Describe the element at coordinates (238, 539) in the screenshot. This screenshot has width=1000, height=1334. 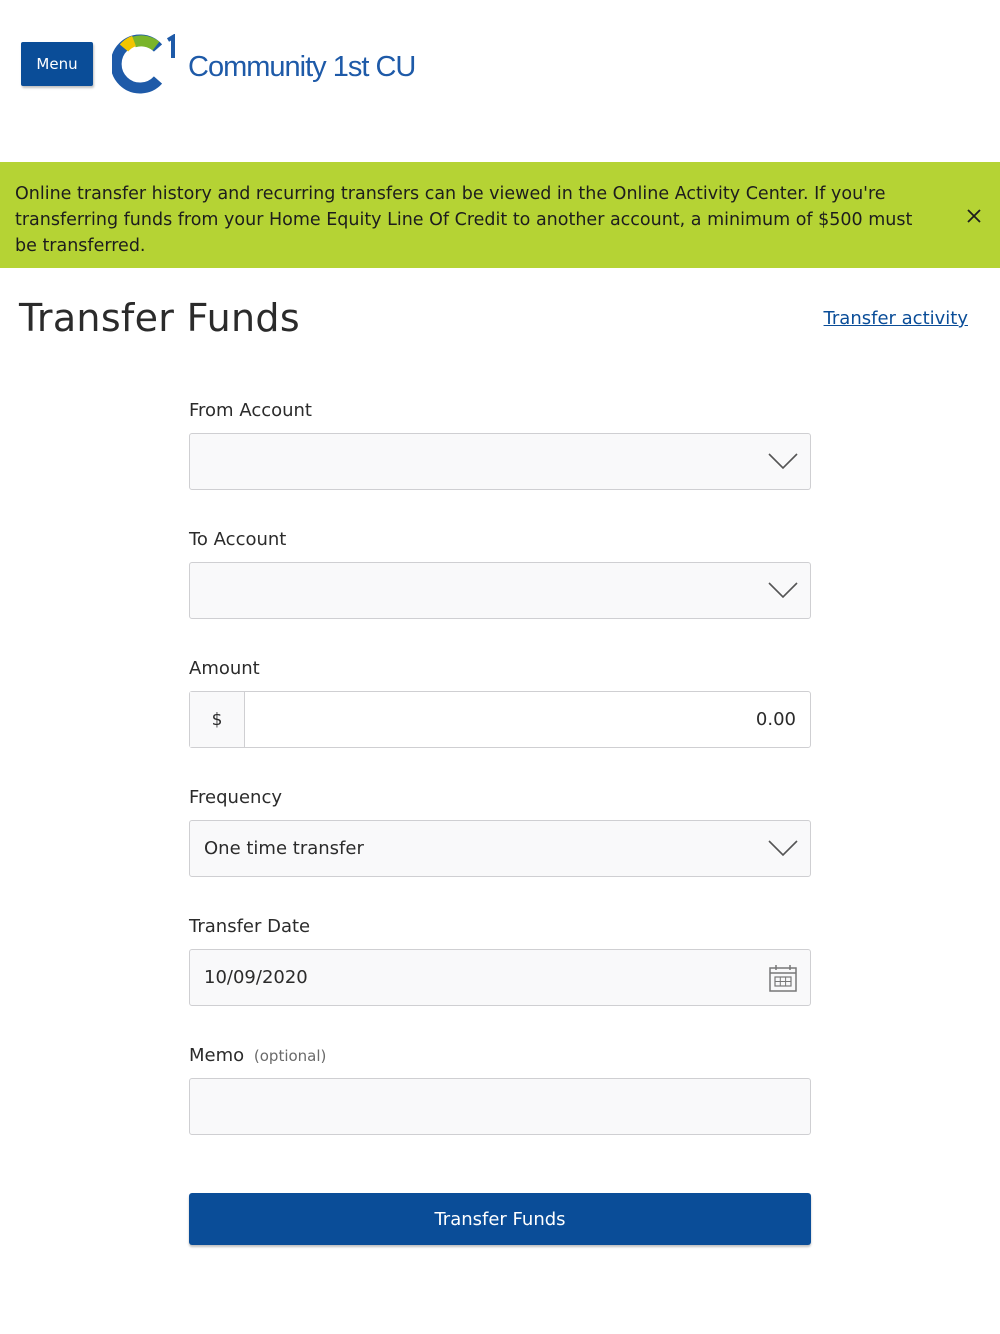
I see `to-account-label: To Account` at that location.